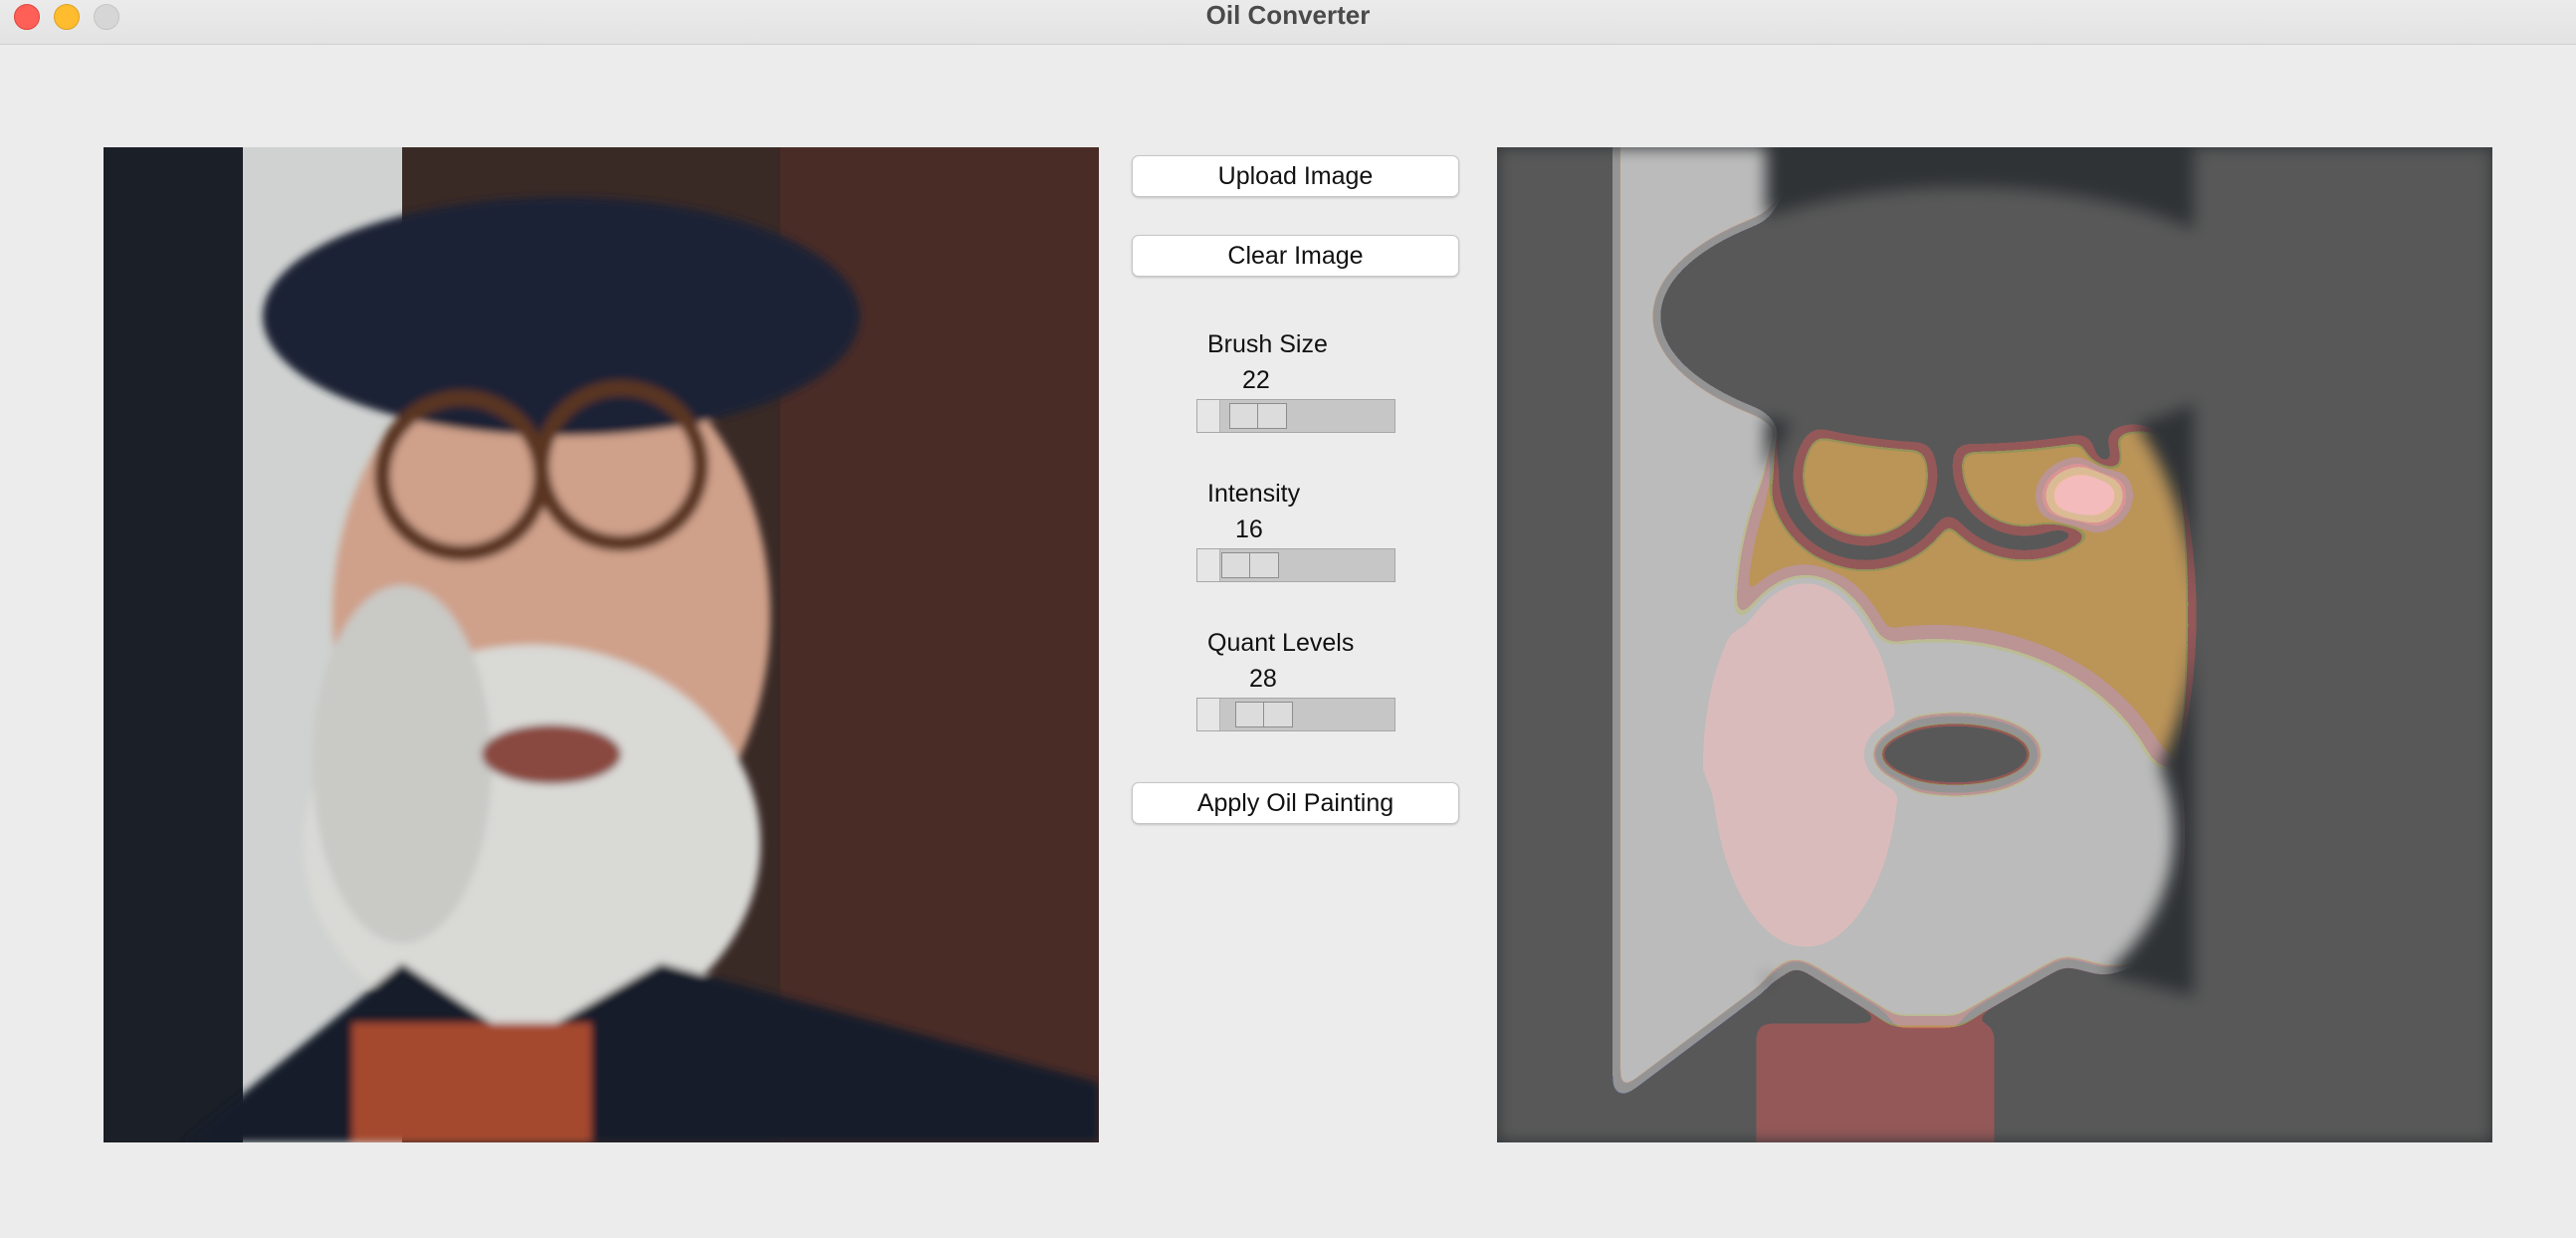 The height and width of the screenshot is (1238, 2576). I want to click on quant-levels-slider, so click(1295, 714).